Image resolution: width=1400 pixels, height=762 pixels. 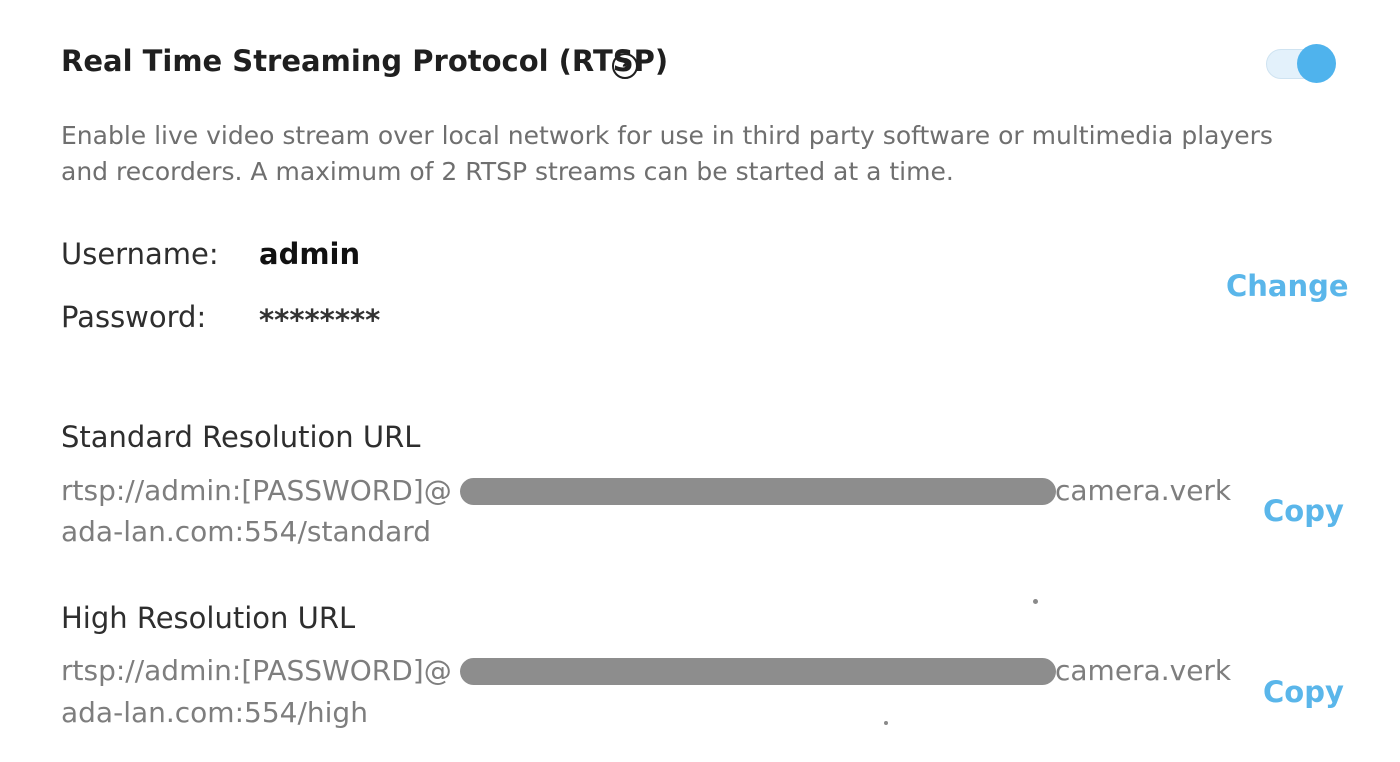 I want to click on toggle-knob, so click(x=1316, y=63).